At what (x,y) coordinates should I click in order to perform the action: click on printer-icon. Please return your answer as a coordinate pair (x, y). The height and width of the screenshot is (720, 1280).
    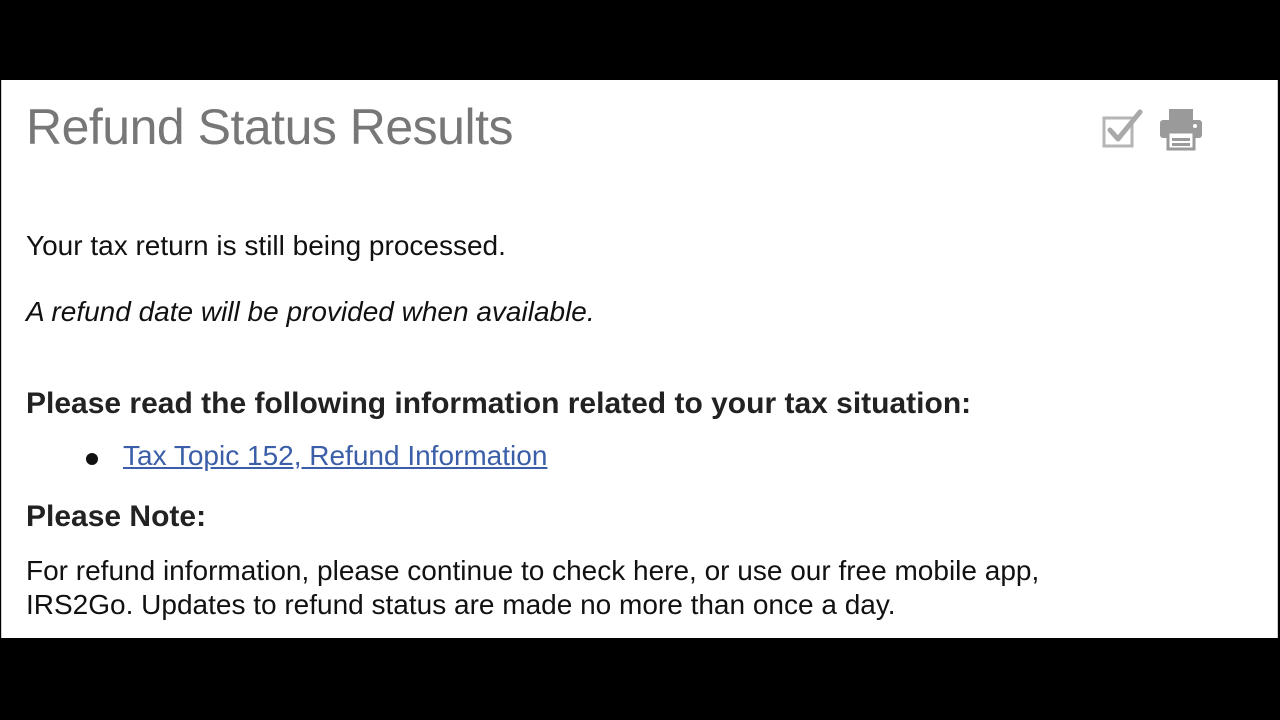
    Looking at the image, I should click on (1181, 129).